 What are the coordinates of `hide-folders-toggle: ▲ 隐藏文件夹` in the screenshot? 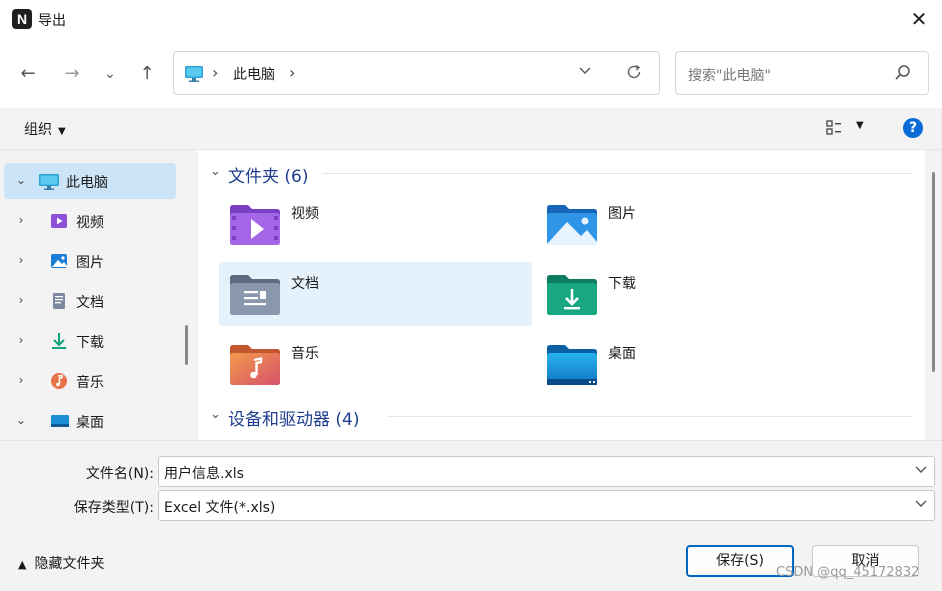 It's located at (61, 563).